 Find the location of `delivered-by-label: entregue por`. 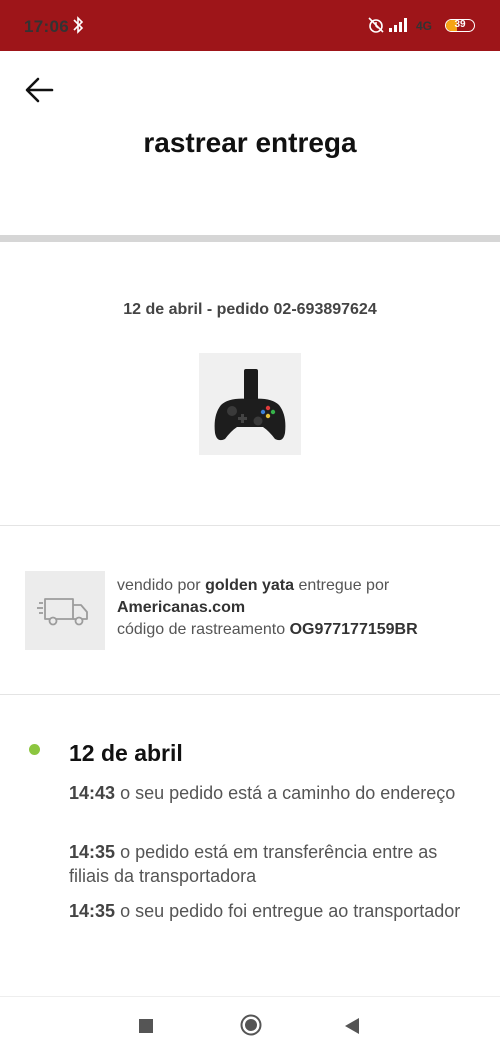

delivered-by-label: entregue por is located at coordinates (344, 585).